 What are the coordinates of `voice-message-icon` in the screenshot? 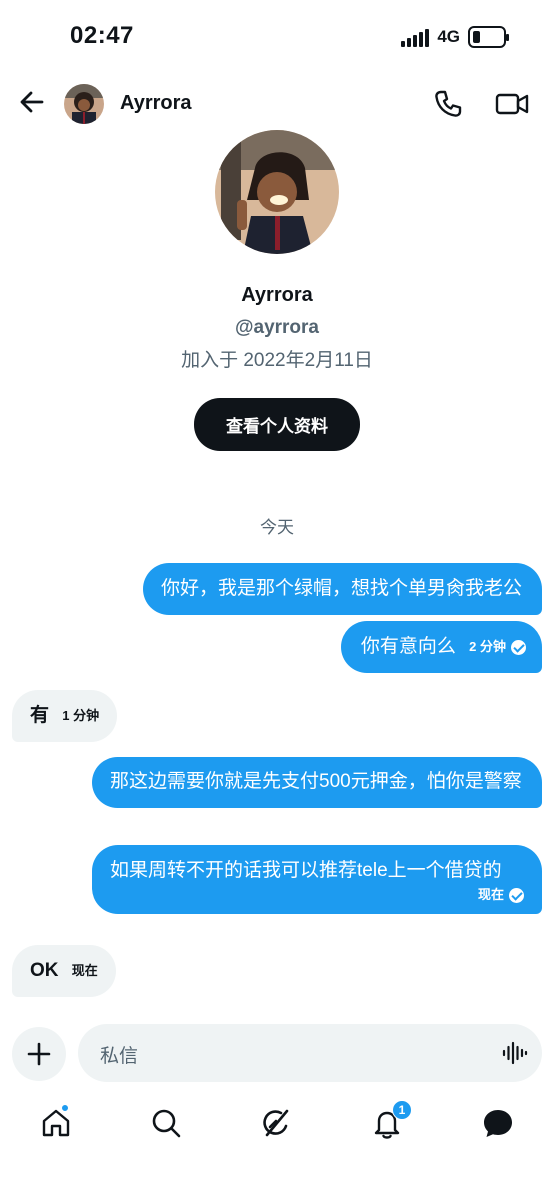 It's located at (515, 1053).